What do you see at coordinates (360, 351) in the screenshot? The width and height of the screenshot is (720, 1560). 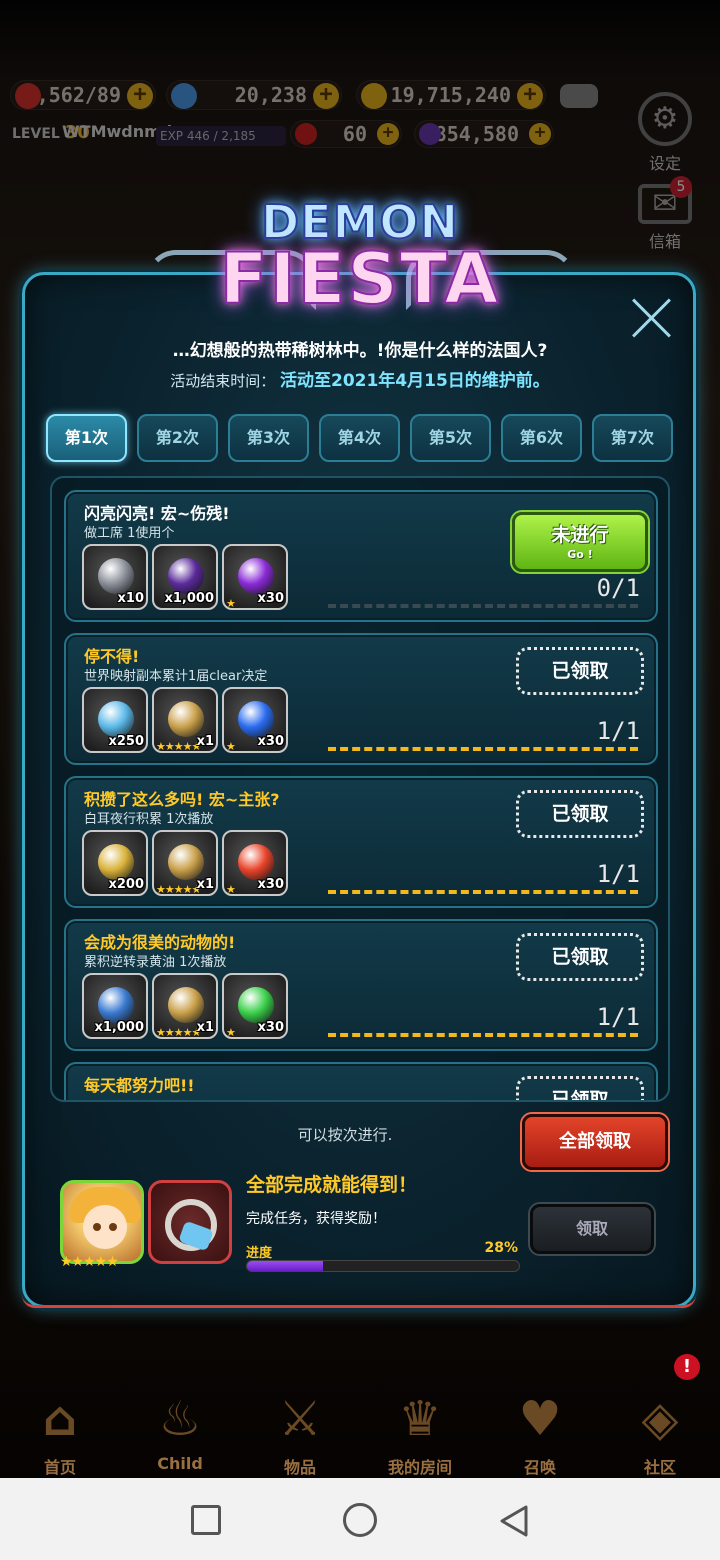 I see `event-subtitle: …幻想般的热带稀树林中。!你是什么样的法国人?` at bounding box center [360, 351].